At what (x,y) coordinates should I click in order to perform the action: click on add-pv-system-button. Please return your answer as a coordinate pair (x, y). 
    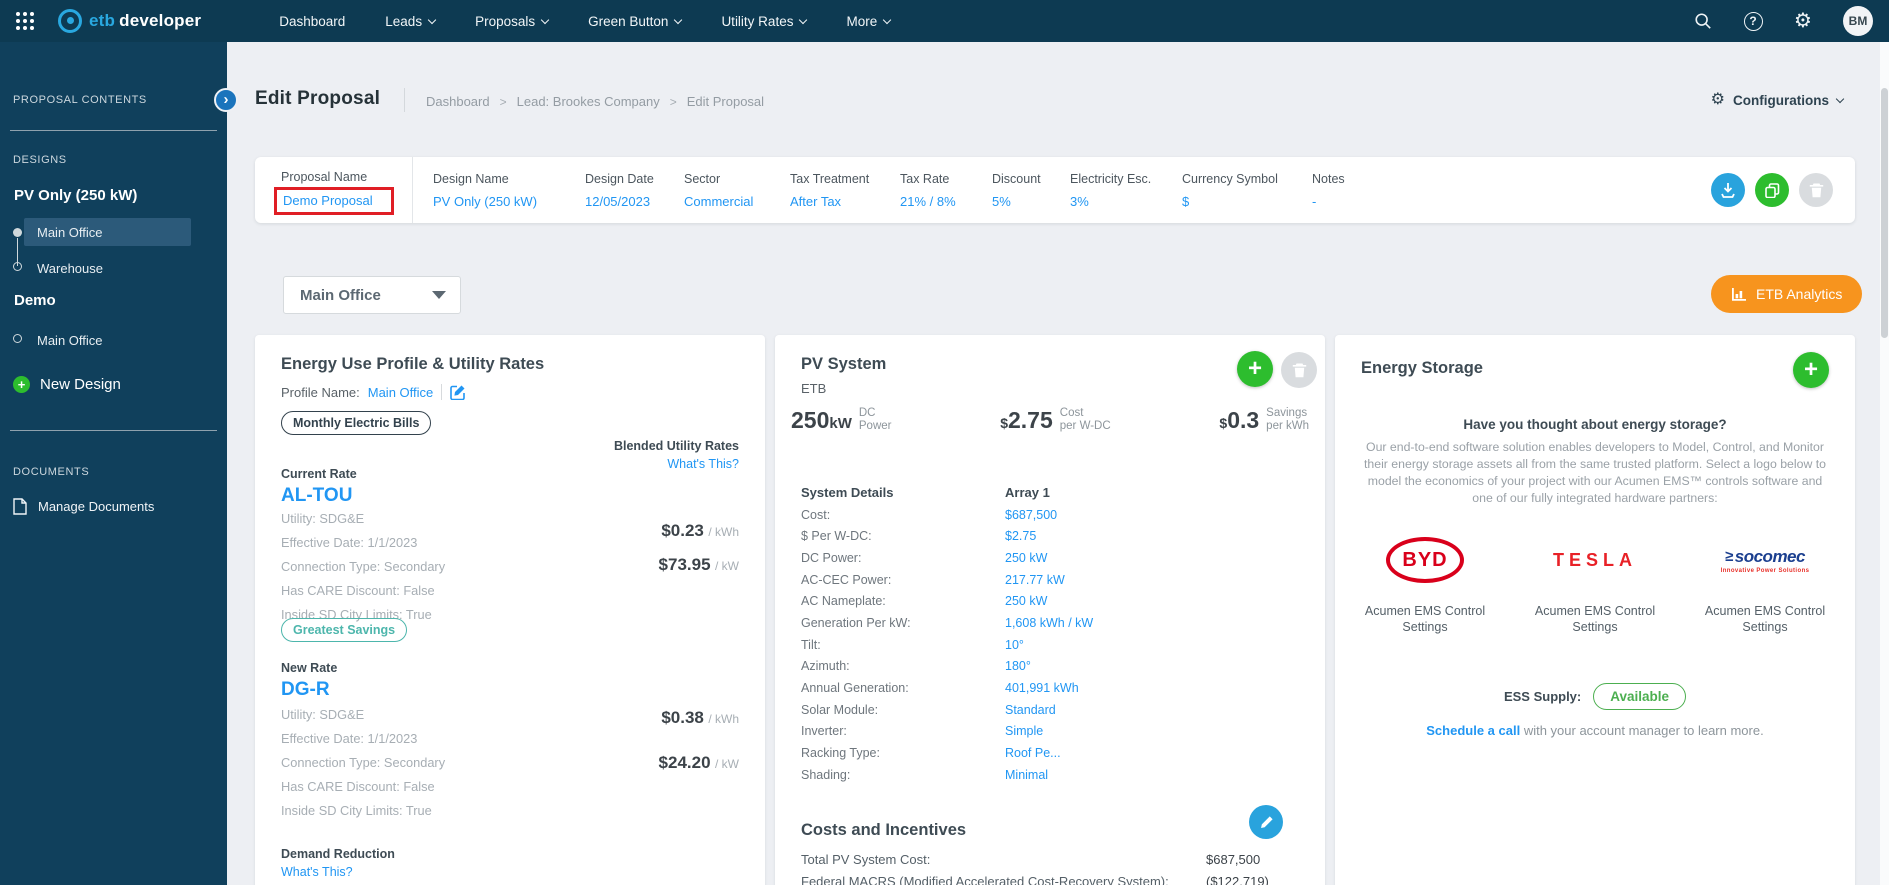
    Looking at the image, I should click on (1255, 369).